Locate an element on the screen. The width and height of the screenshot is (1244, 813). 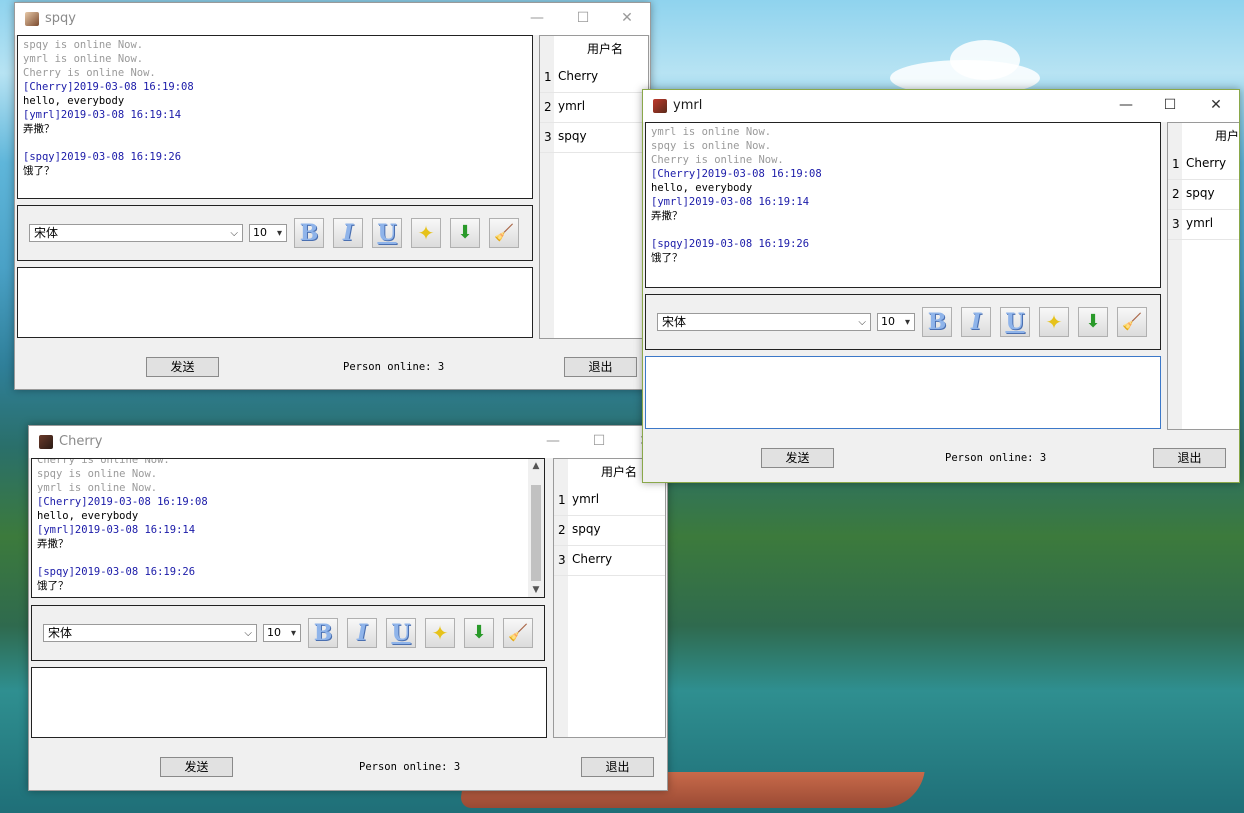
title-bar: ymrl — ☐ ✕ is located at coordinates (941, 106).